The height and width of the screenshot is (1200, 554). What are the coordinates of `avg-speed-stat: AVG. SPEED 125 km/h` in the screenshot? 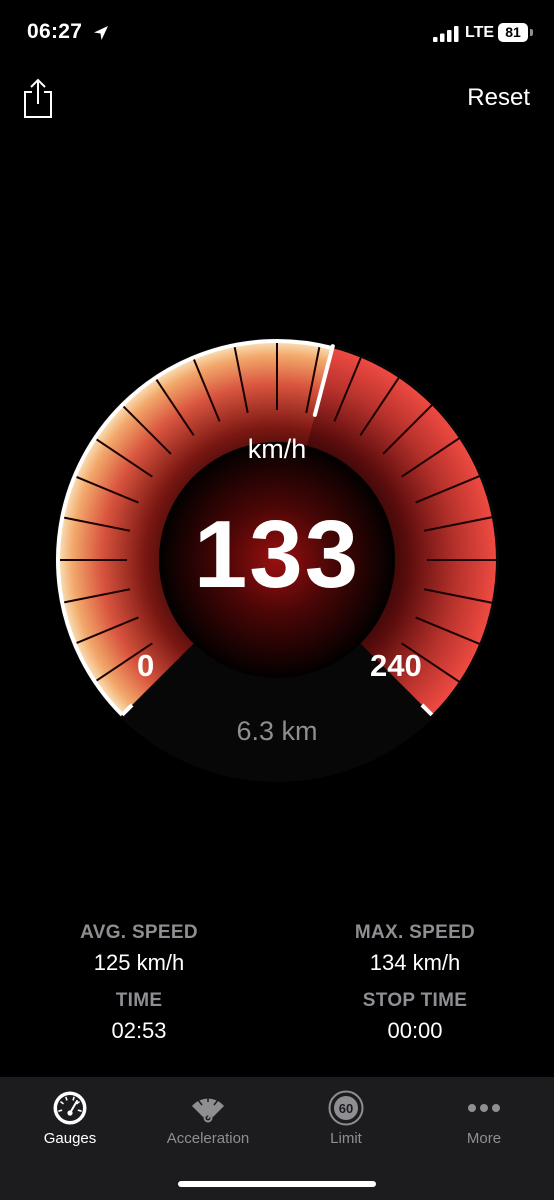 It's located at (139, 949).